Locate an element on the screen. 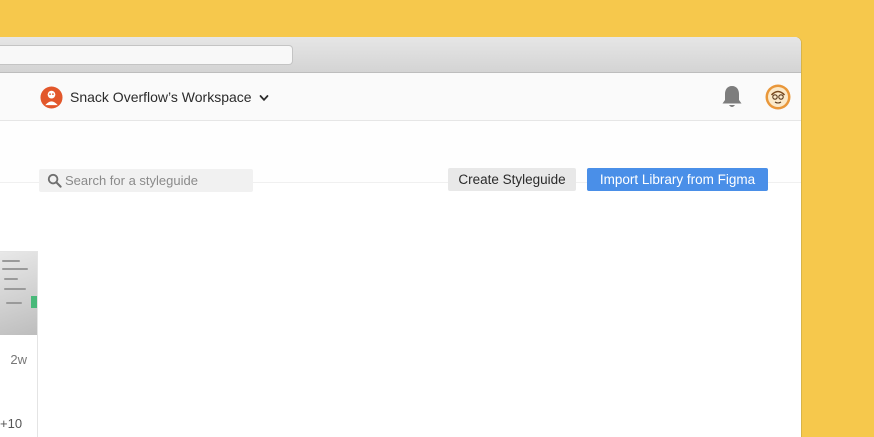  search-icon is located at coordinates (54, 180).